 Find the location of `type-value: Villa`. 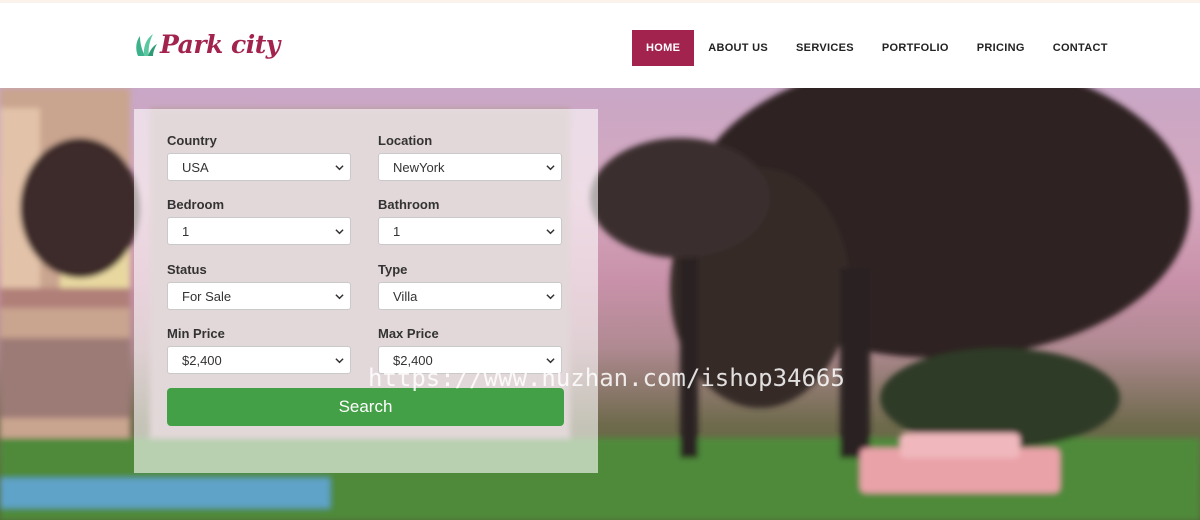

type-value: Villa is located at coordinates (405, 296).